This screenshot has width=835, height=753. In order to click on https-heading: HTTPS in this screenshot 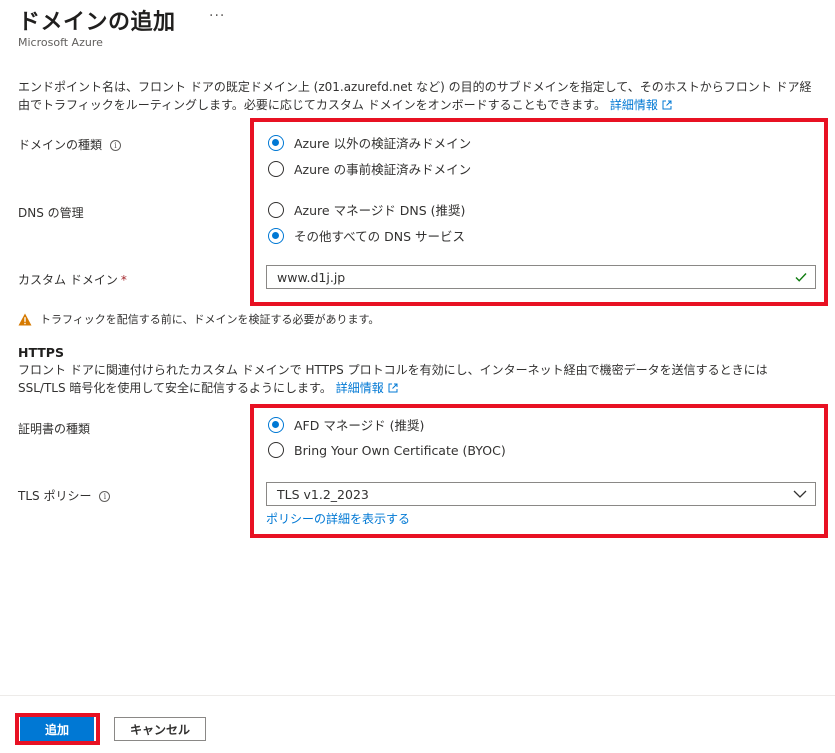, I will do `click(41, 352)`.